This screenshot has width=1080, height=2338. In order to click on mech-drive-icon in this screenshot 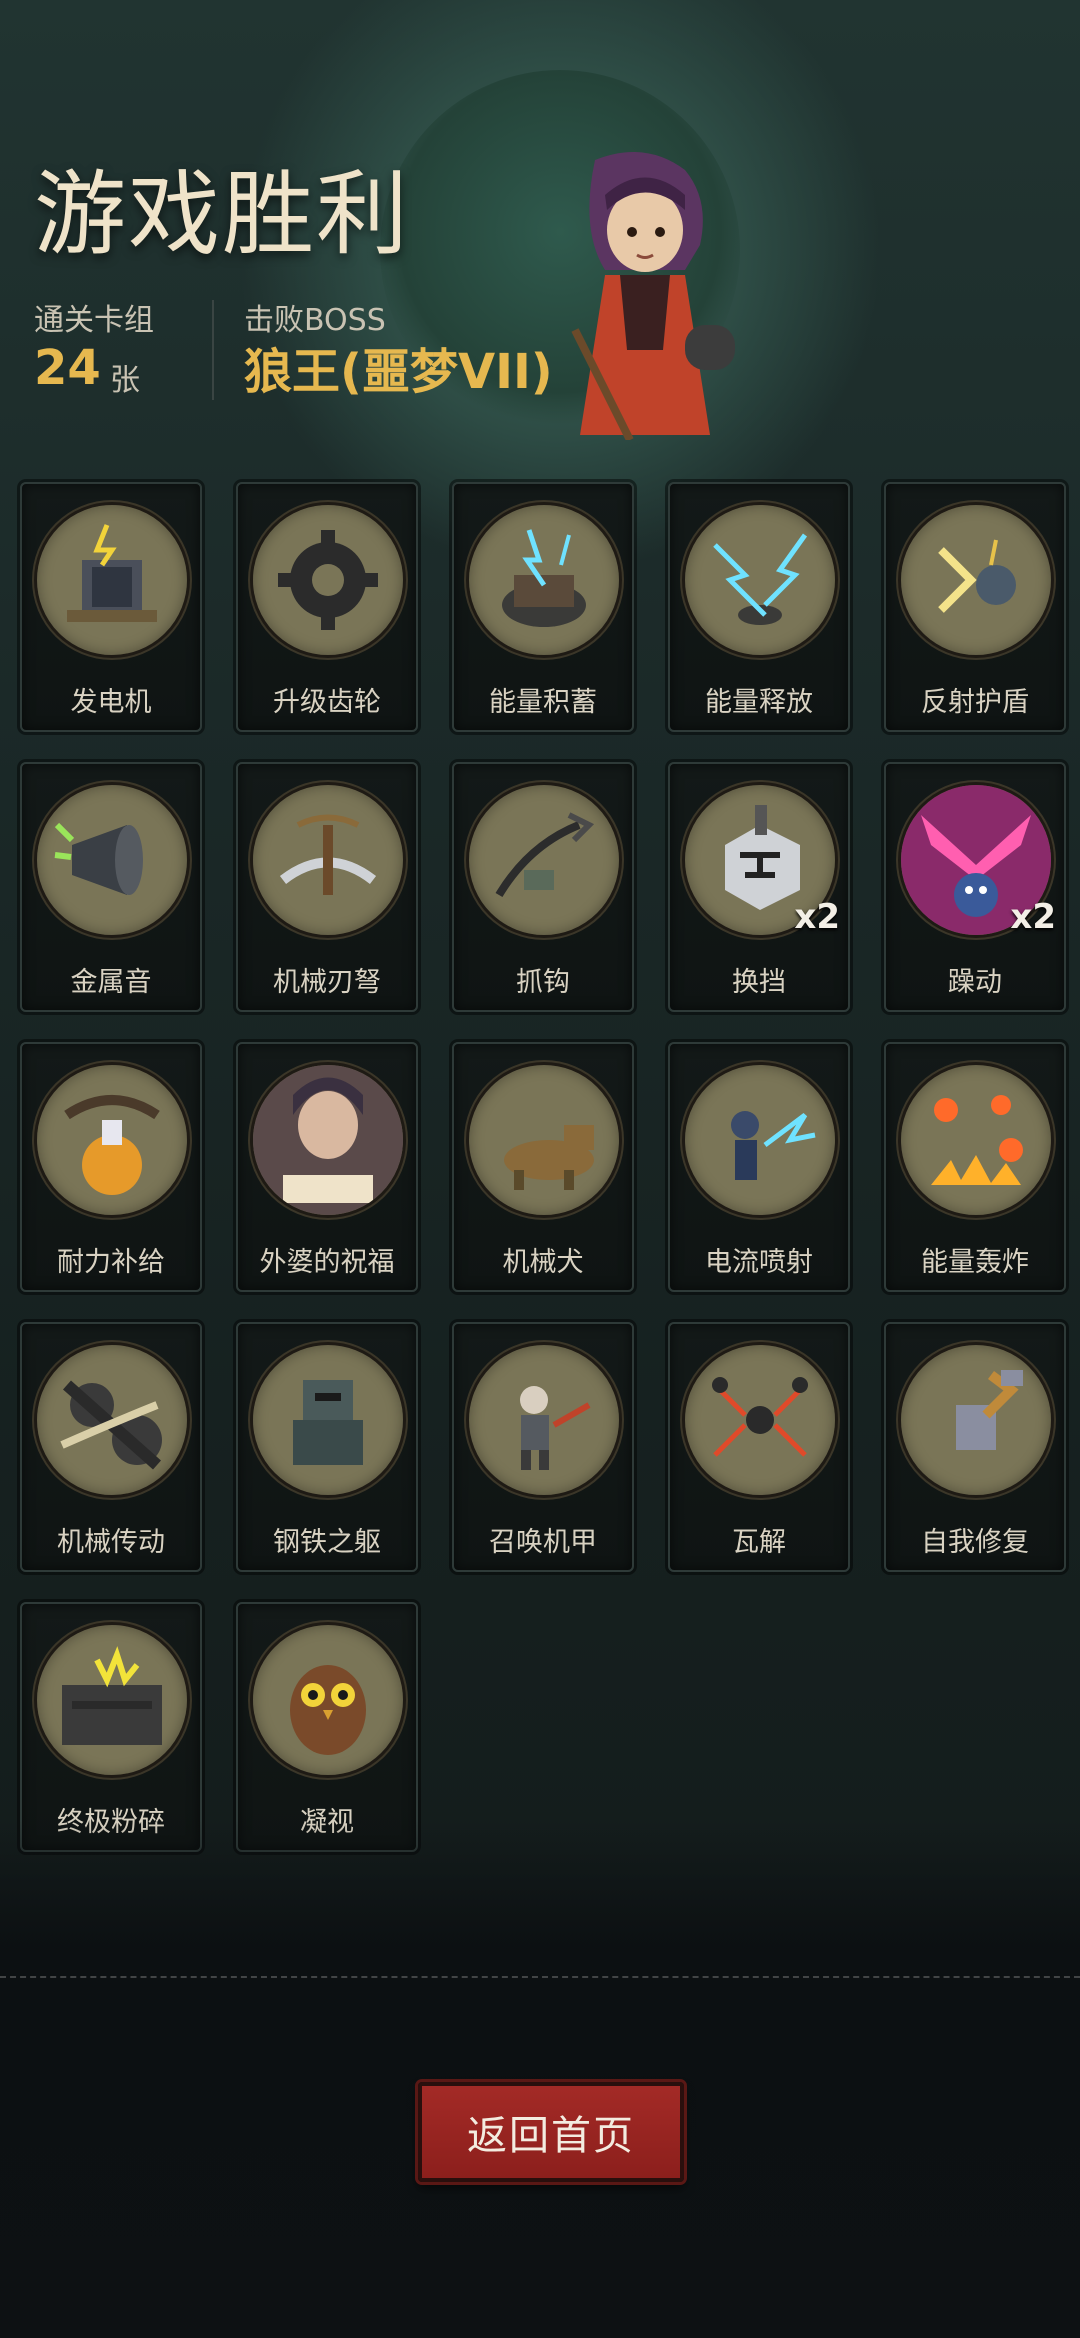, I will do `click(112, 1420)`.